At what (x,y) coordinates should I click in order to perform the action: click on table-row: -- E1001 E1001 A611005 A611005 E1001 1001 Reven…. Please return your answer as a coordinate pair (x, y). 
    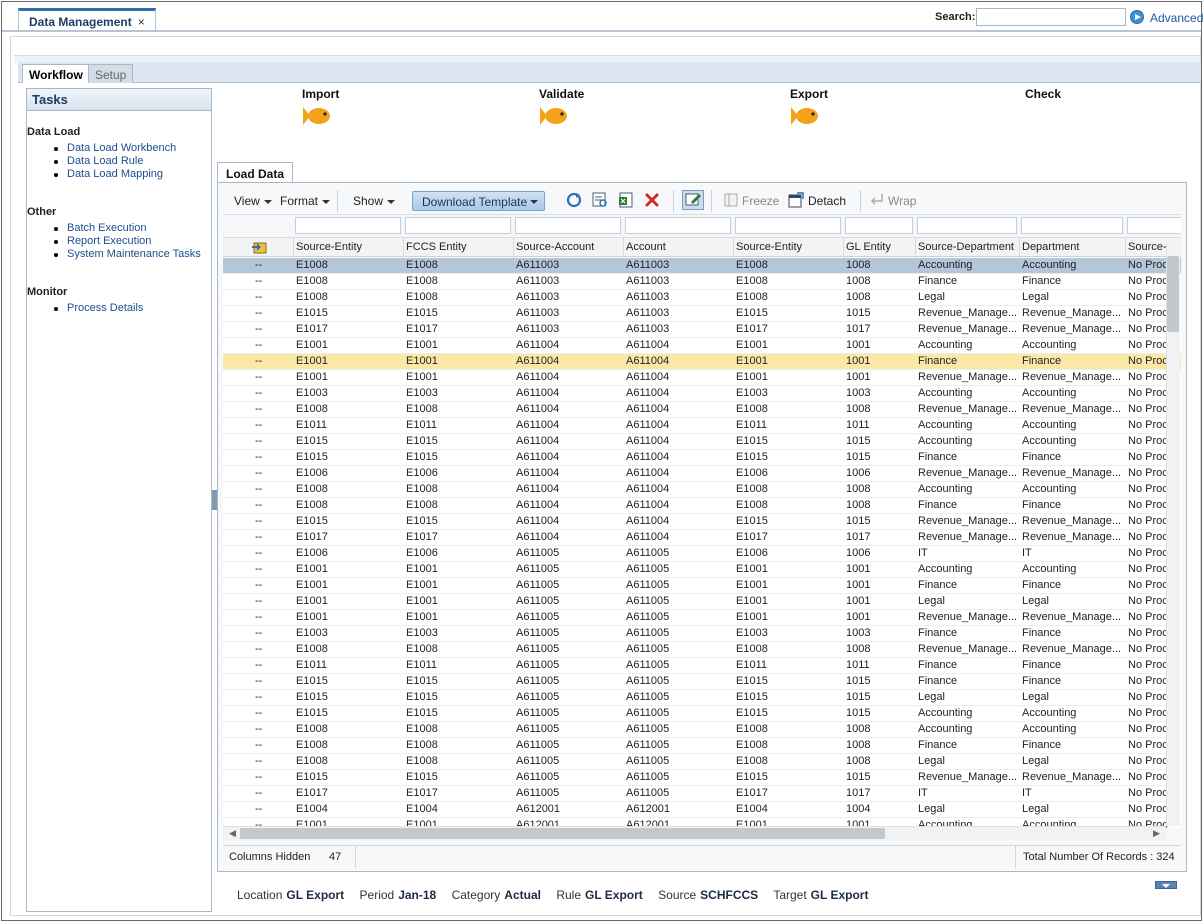
    Looking at the image, I should click on (702, 618).